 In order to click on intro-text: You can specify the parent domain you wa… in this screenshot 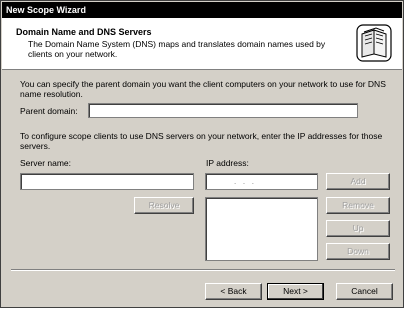, I will do `click(203, 89)`.